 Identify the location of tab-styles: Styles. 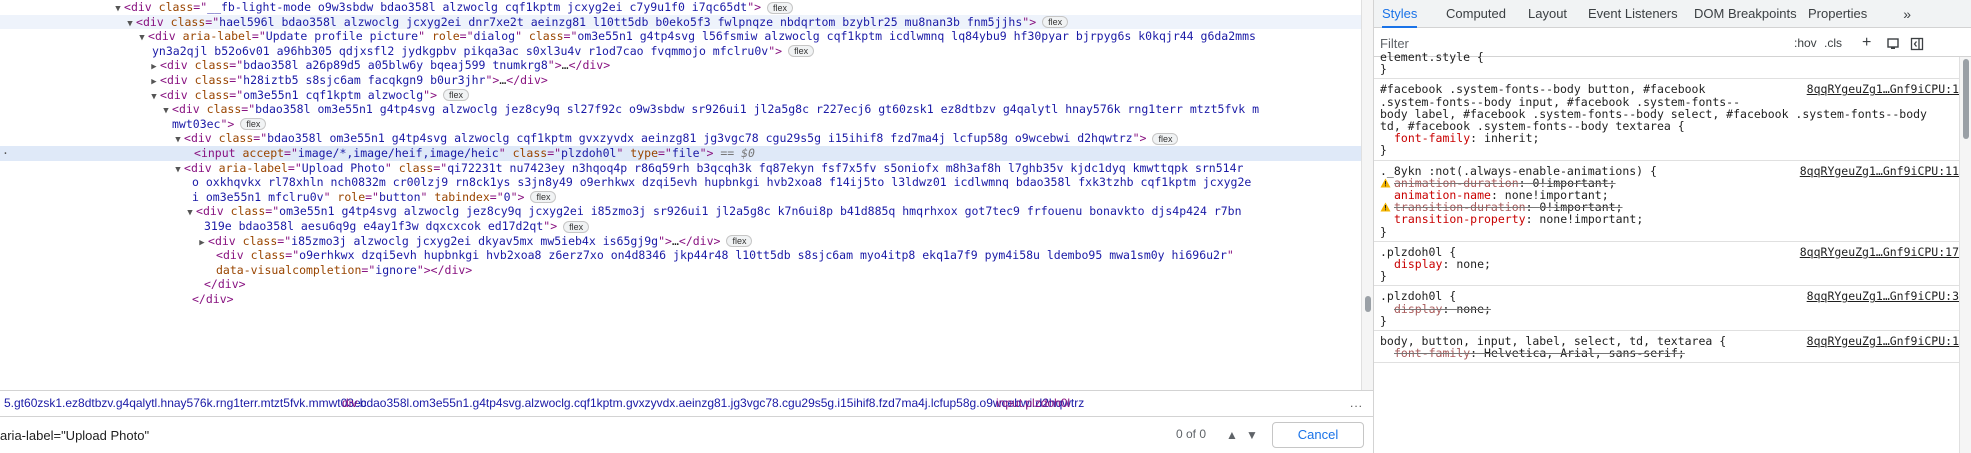
(1400, 14).